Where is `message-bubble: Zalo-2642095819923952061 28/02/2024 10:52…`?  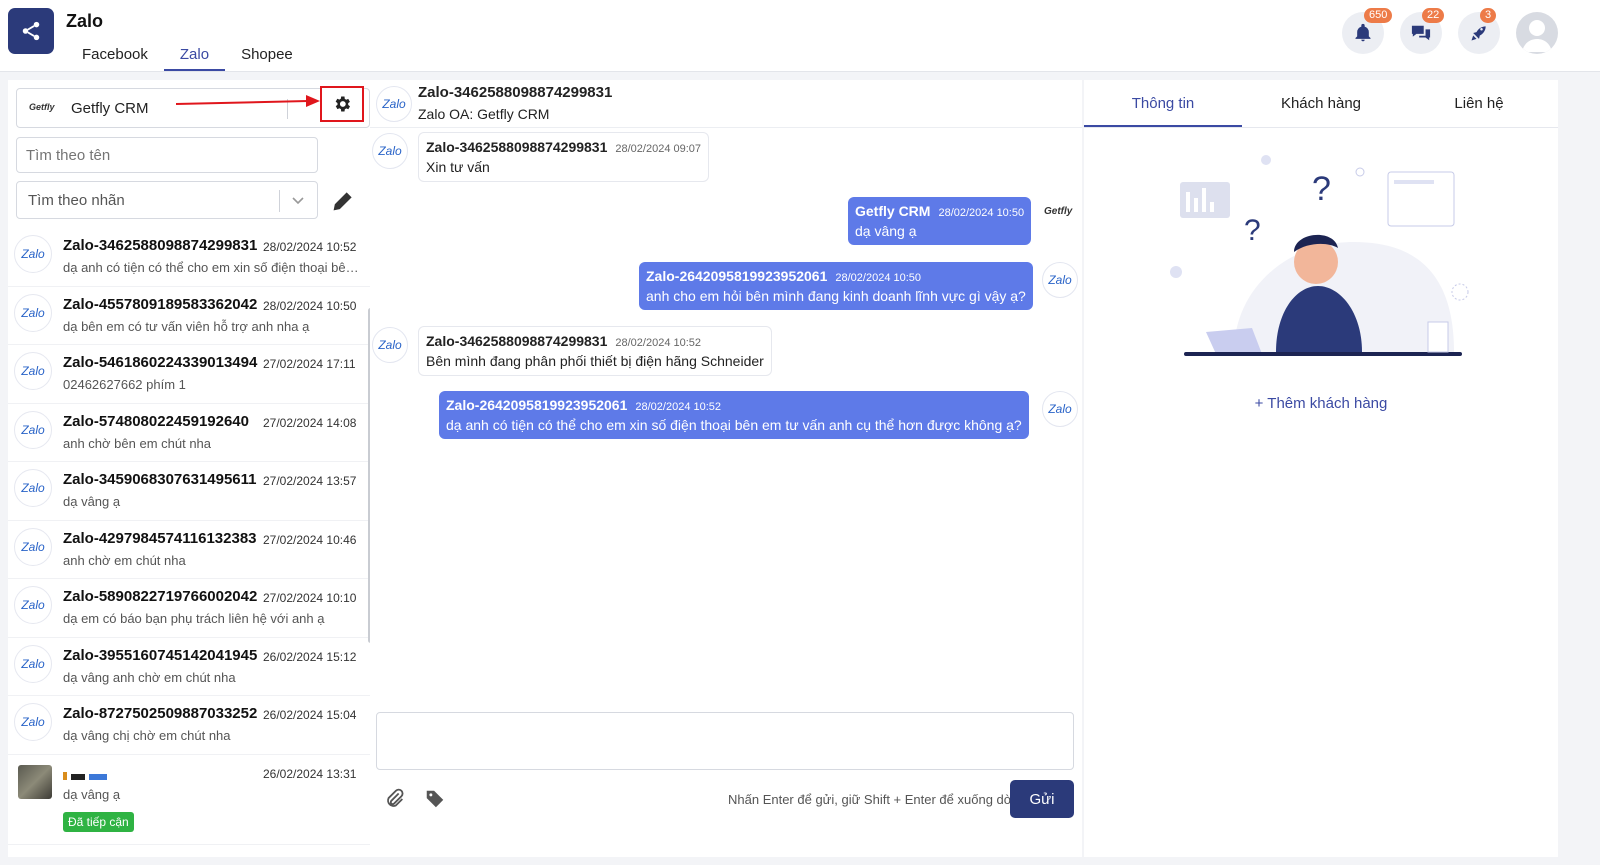 message-bubble: Zalo-2642095819923952061 28/02/2024 10:52… is located at coordinates (734, 415).